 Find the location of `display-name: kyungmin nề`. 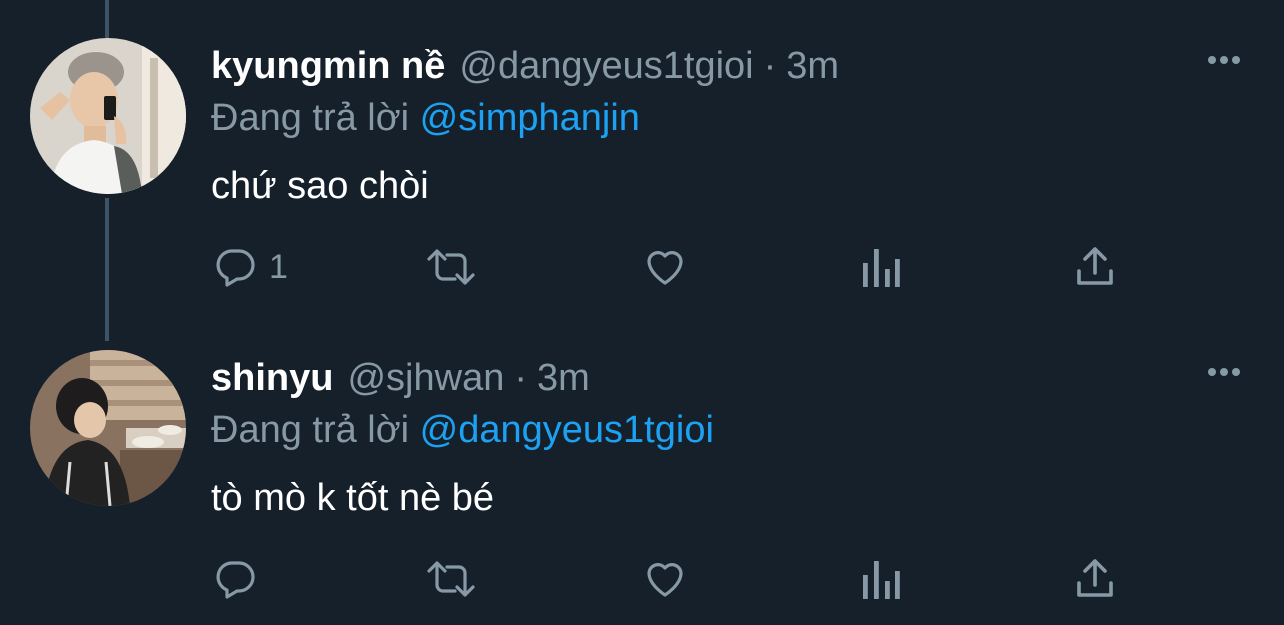

display-name: kyungmin nề is located at coordinates (328, 66).